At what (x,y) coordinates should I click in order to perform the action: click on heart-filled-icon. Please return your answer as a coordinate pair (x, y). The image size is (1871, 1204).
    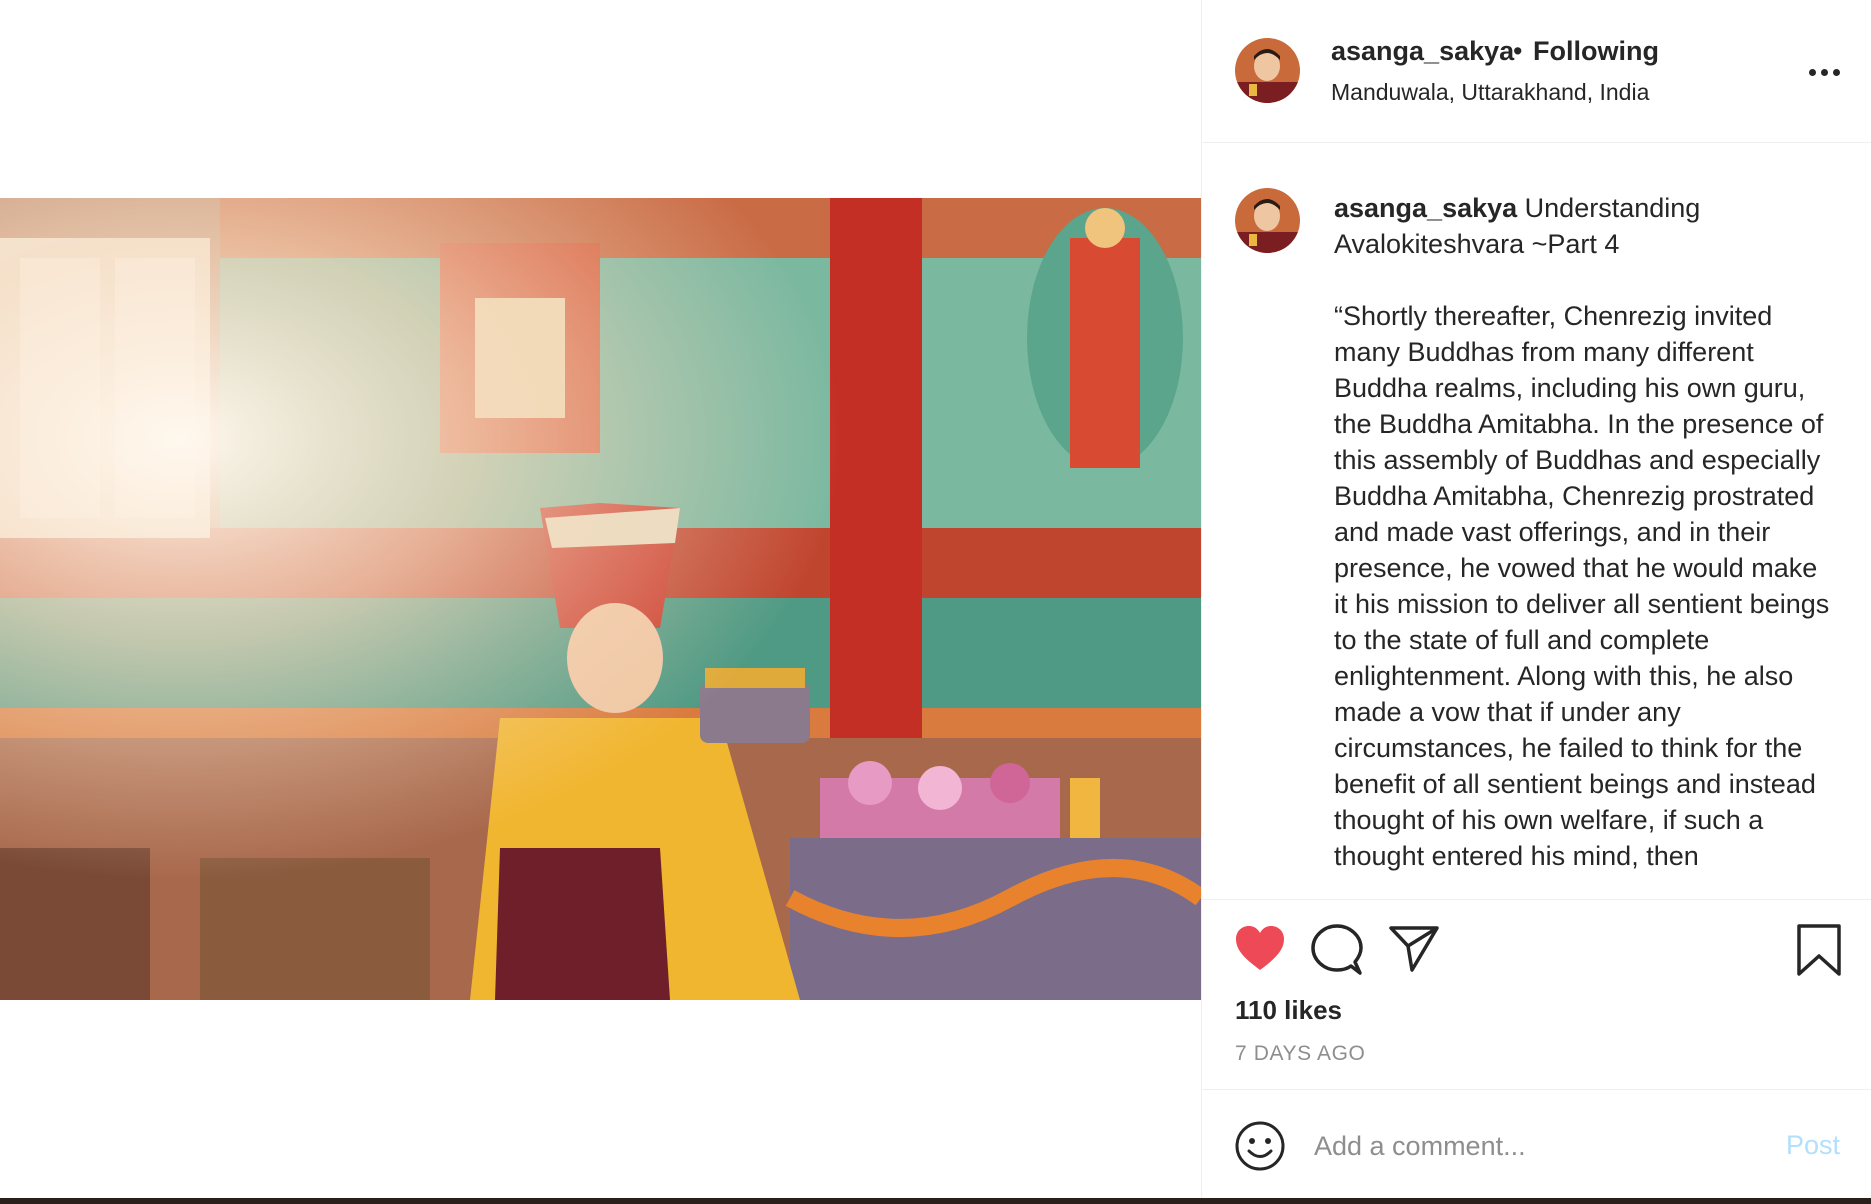
    Looking at the image, I should click on (1260, 948).